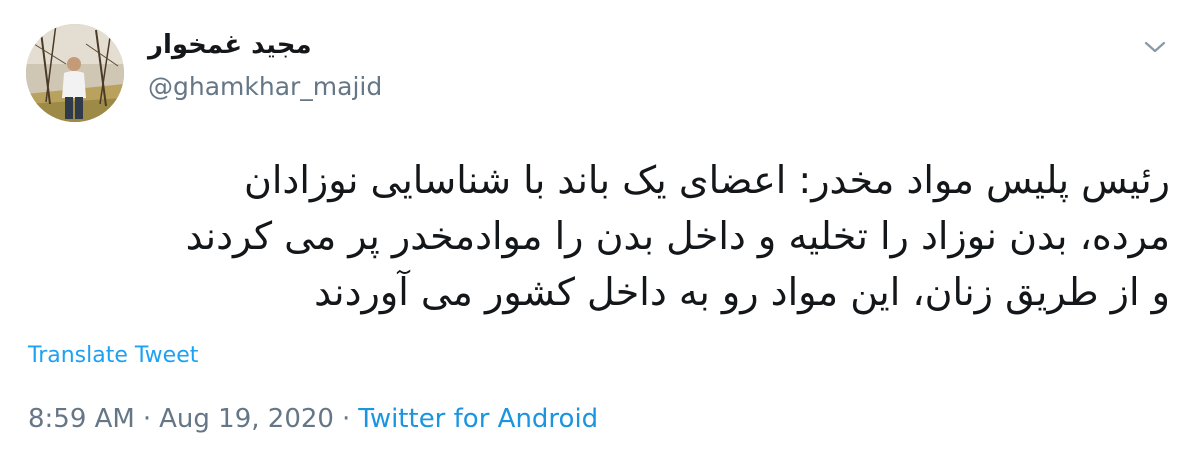 The image size is (1200, 465). I want to click on display-name: مجید غمخوار, so click(230, 45).